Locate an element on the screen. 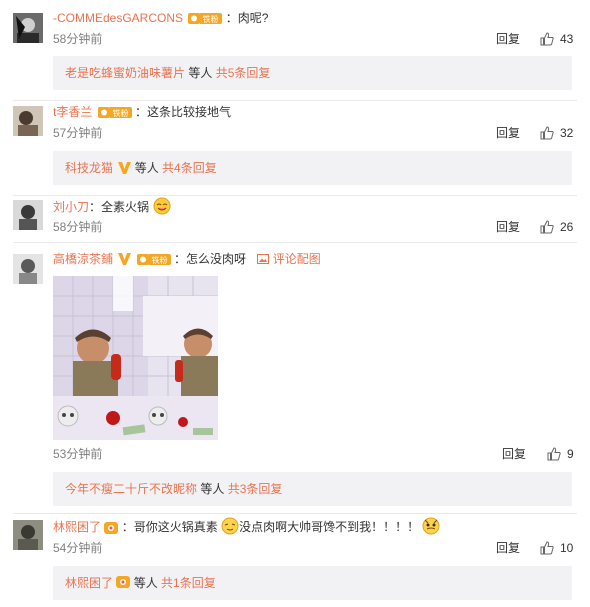 The width and height of the screenshot is (590, 607). like-button: 10 is located at coordinates (556, 548).